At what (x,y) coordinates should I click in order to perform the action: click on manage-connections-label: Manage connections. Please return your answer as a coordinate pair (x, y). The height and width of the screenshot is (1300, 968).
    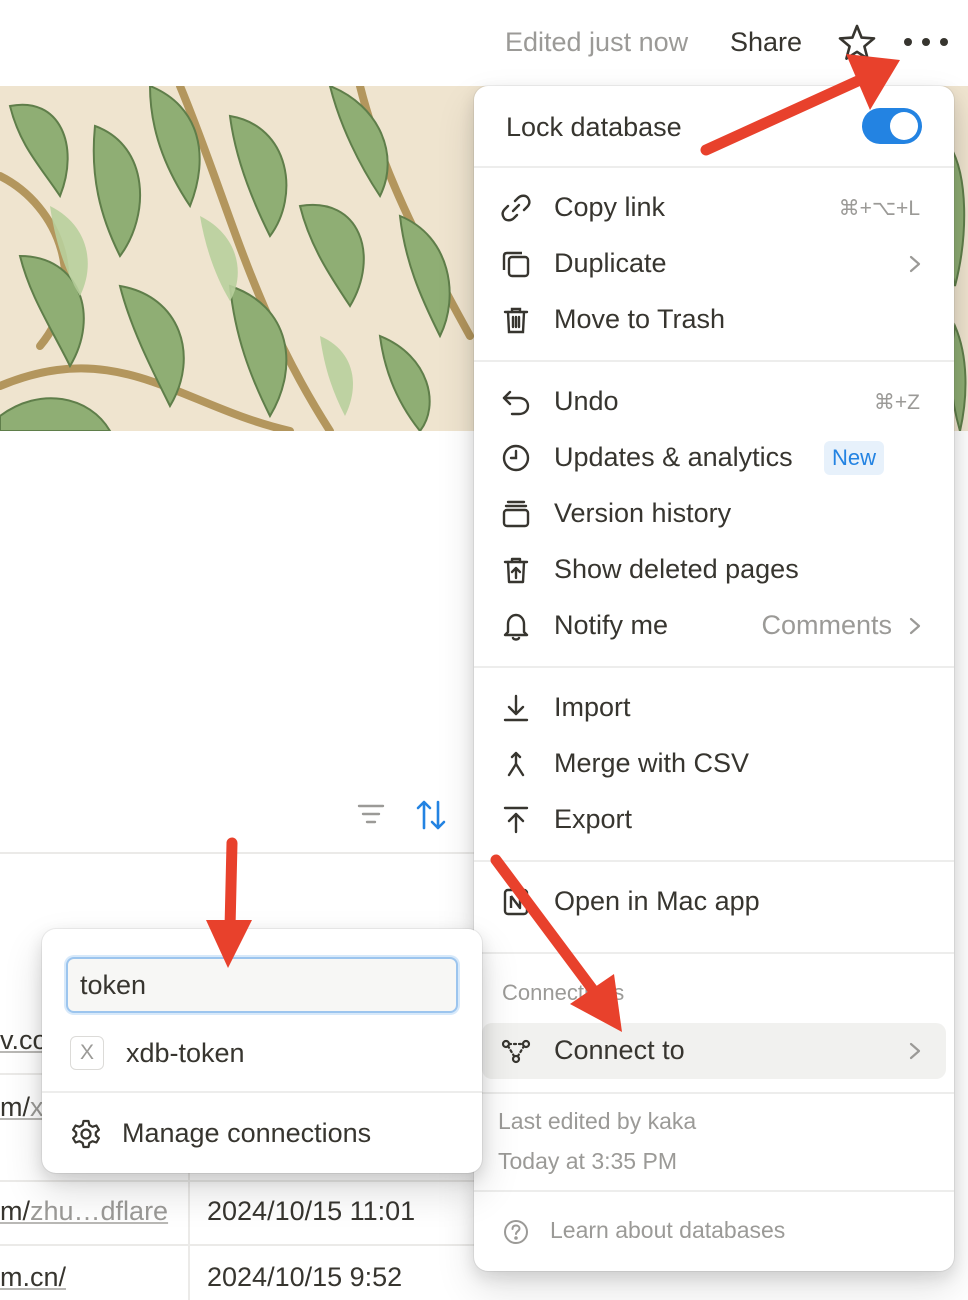
    Looking at the image, I should click on (247, 1133).